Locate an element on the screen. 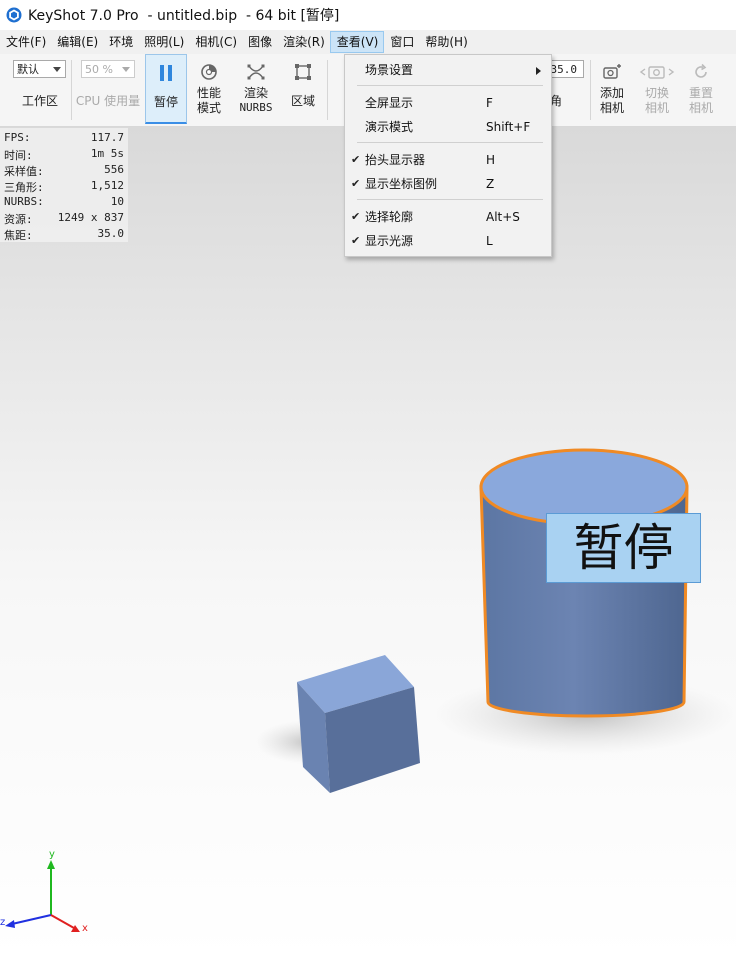  performance-label-line1: 性能 is located at coordinates (208, 93).